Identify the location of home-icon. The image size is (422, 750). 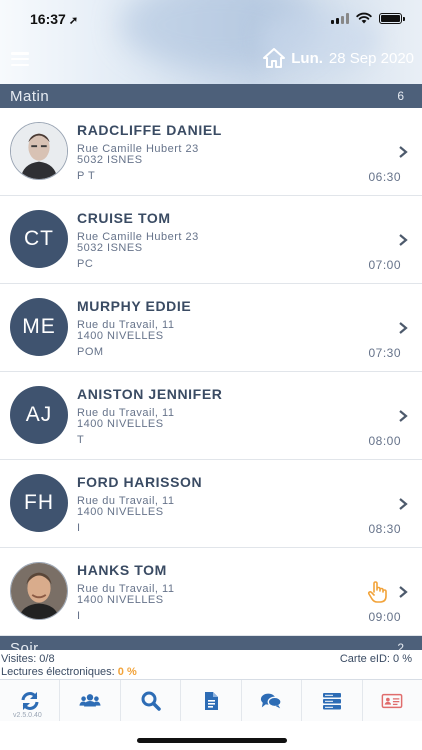
(274, 58).